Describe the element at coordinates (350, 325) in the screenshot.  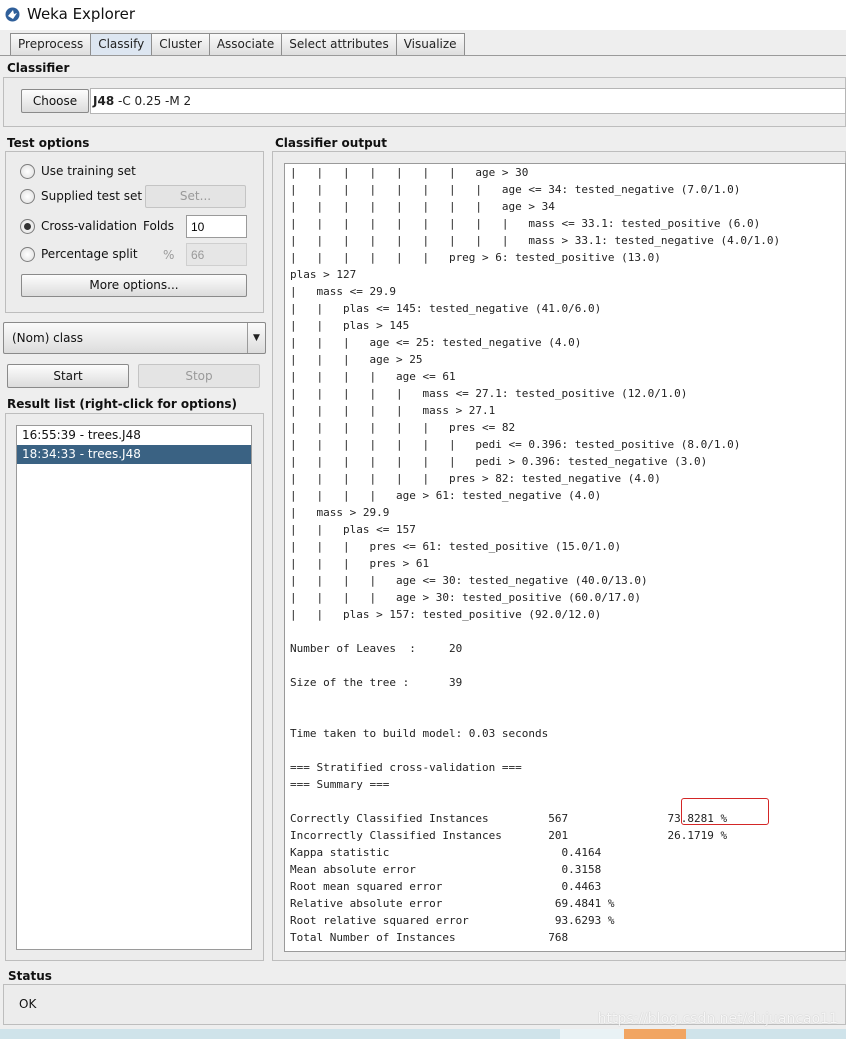
I see `output-line: | | plas > 145` at that location.